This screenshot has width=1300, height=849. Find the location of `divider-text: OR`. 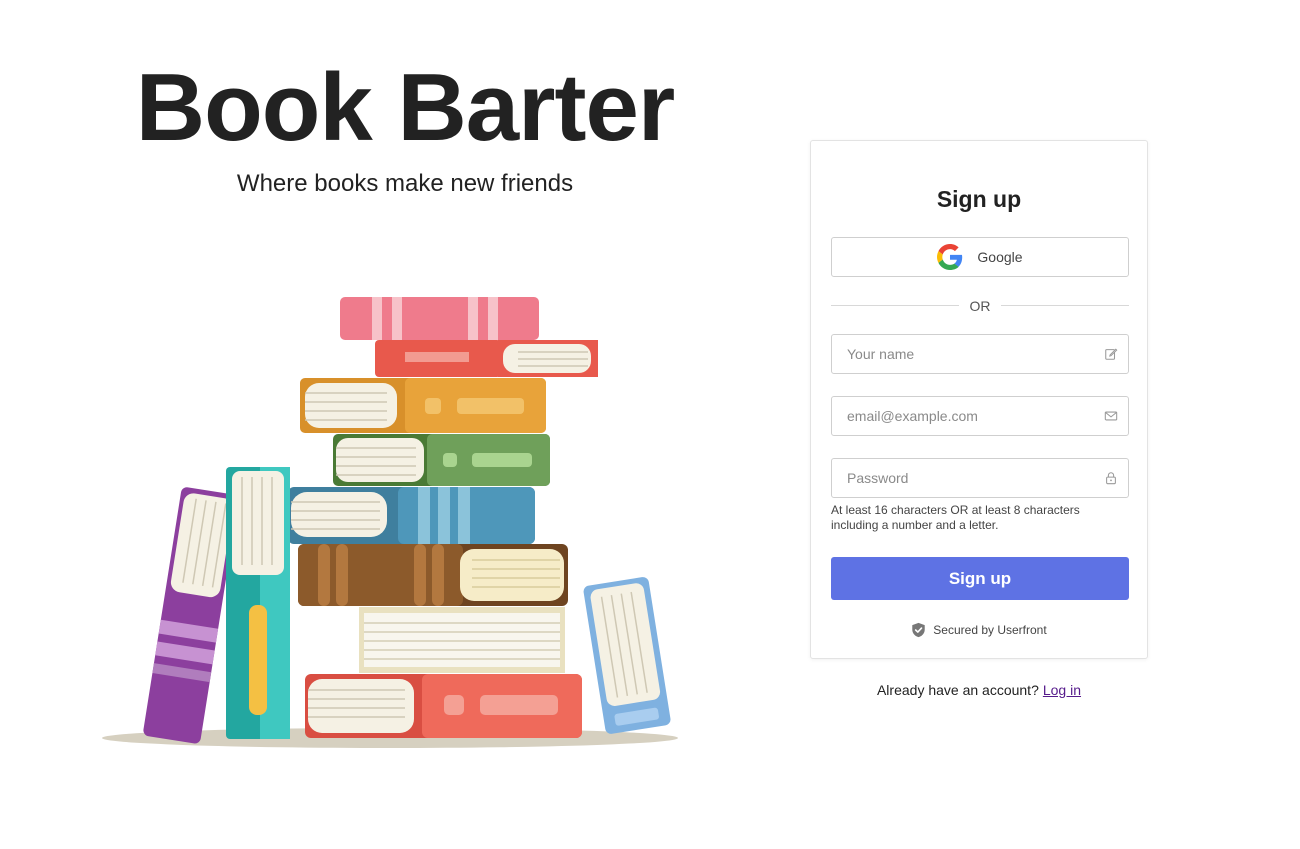

divider-text: OR is located at coordinates (980, 306).